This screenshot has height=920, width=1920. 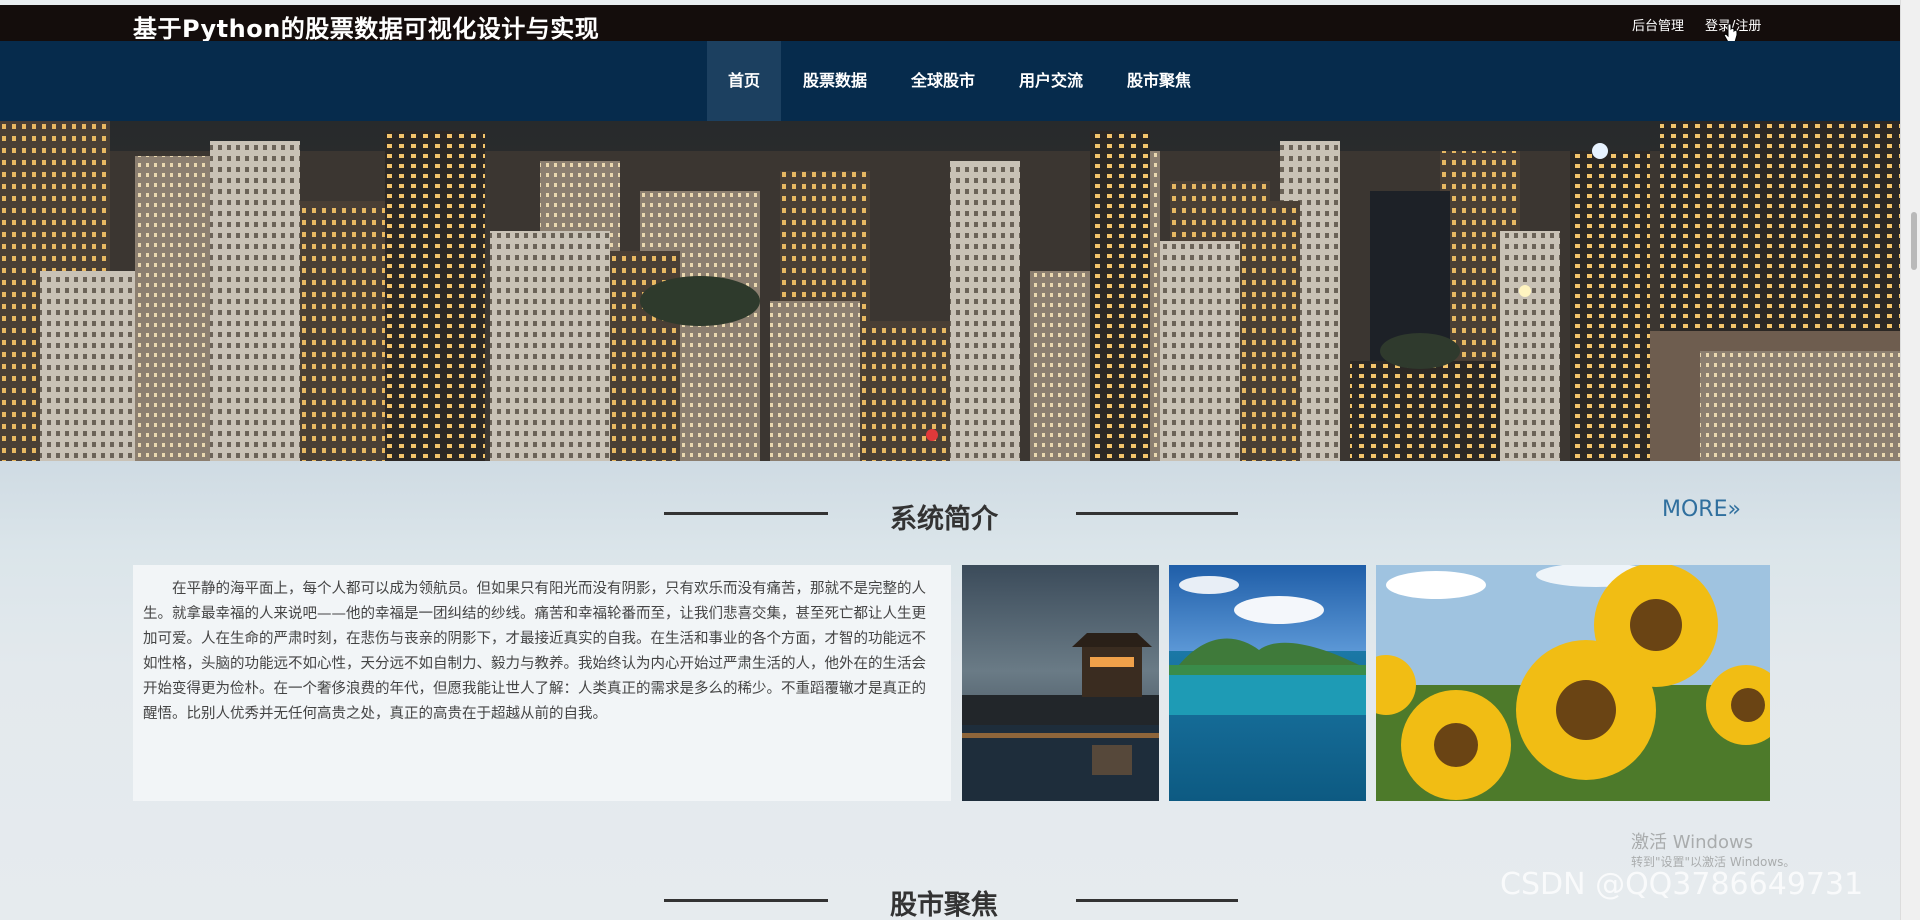 What do you see at coordinates (1159, 81) in the screenshot?
I see `nav-market-focus: 股市聚焦` at bounding box center [1159, 81].